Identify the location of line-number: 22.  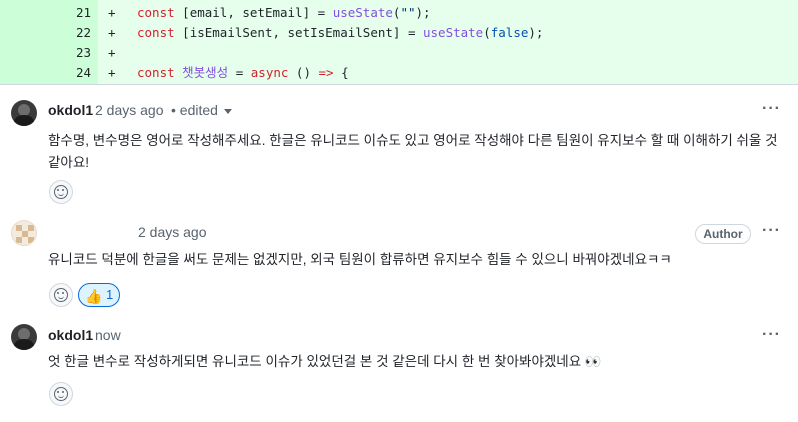
(83, 32).